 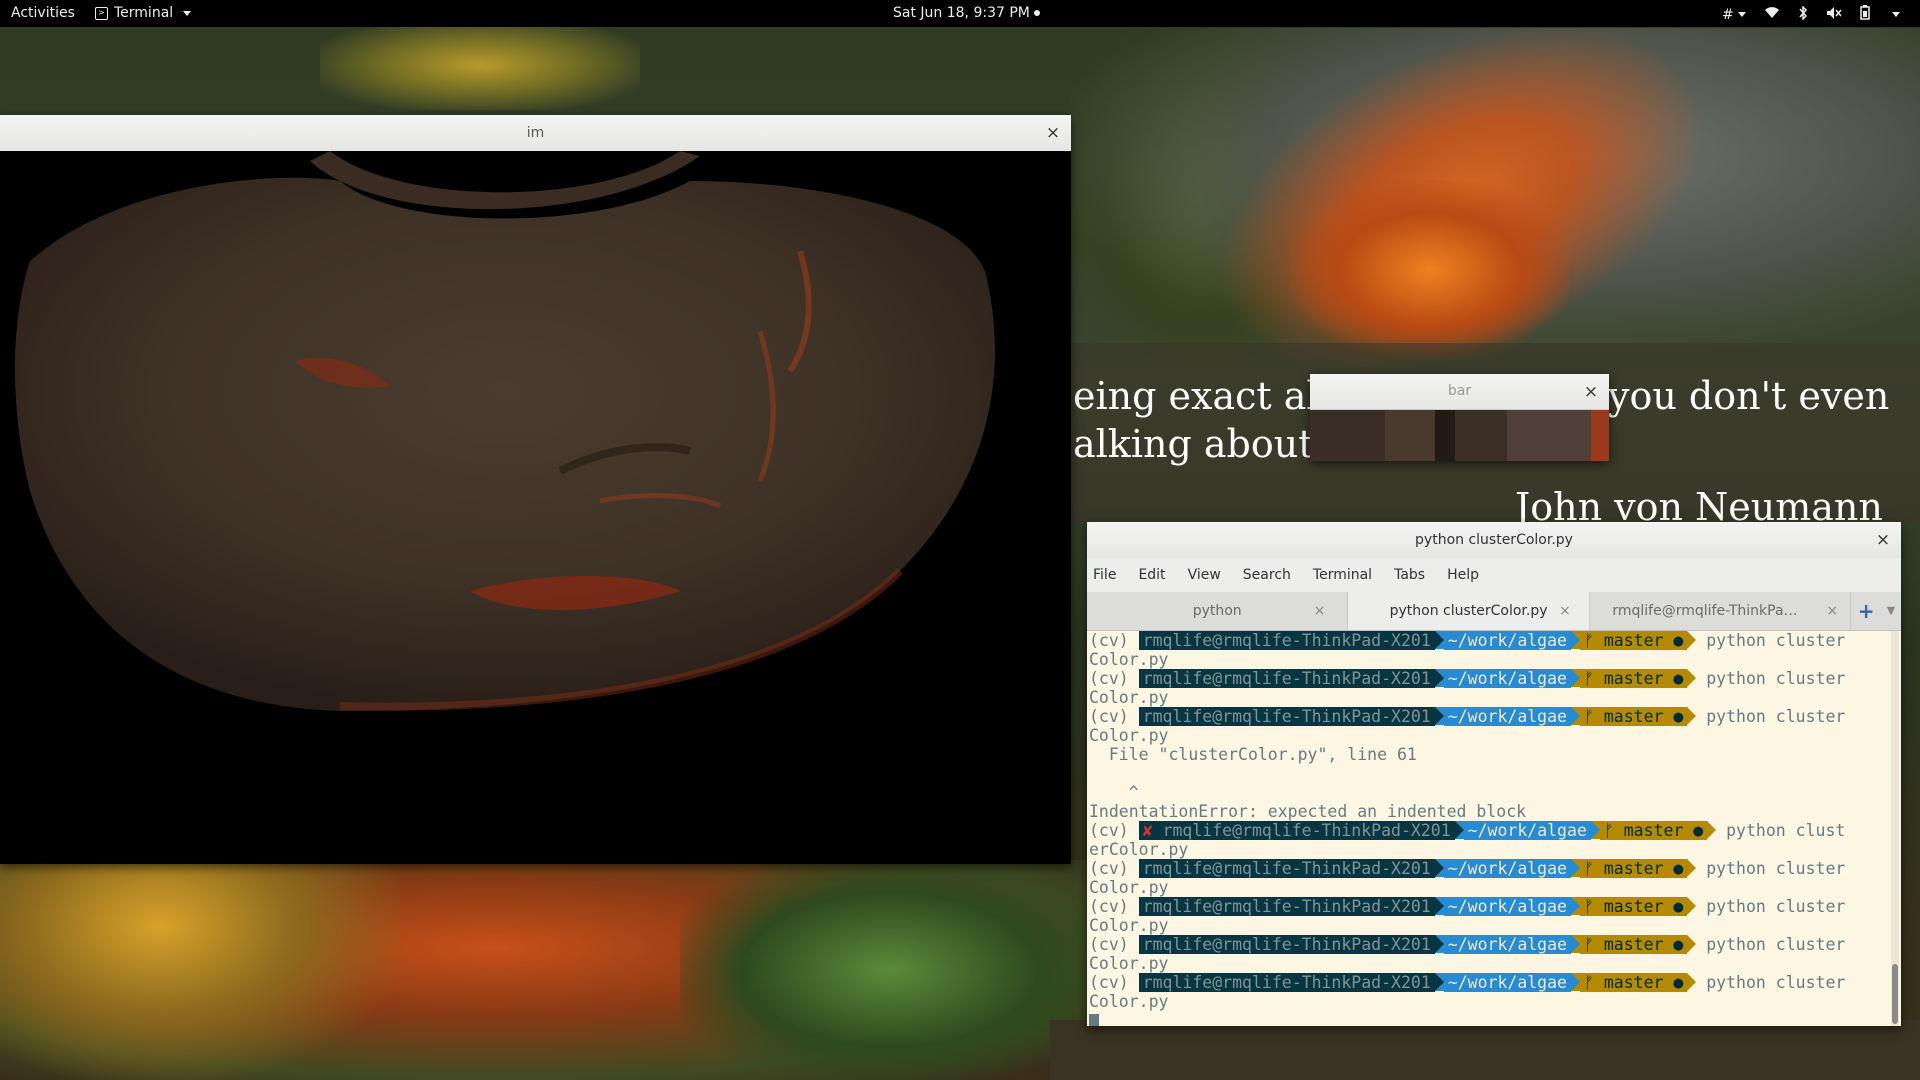 What do you see at coordinates (1036, 13) in the screenshot?
I see `notification-dot-icon` at bounding box center [1036, 13].